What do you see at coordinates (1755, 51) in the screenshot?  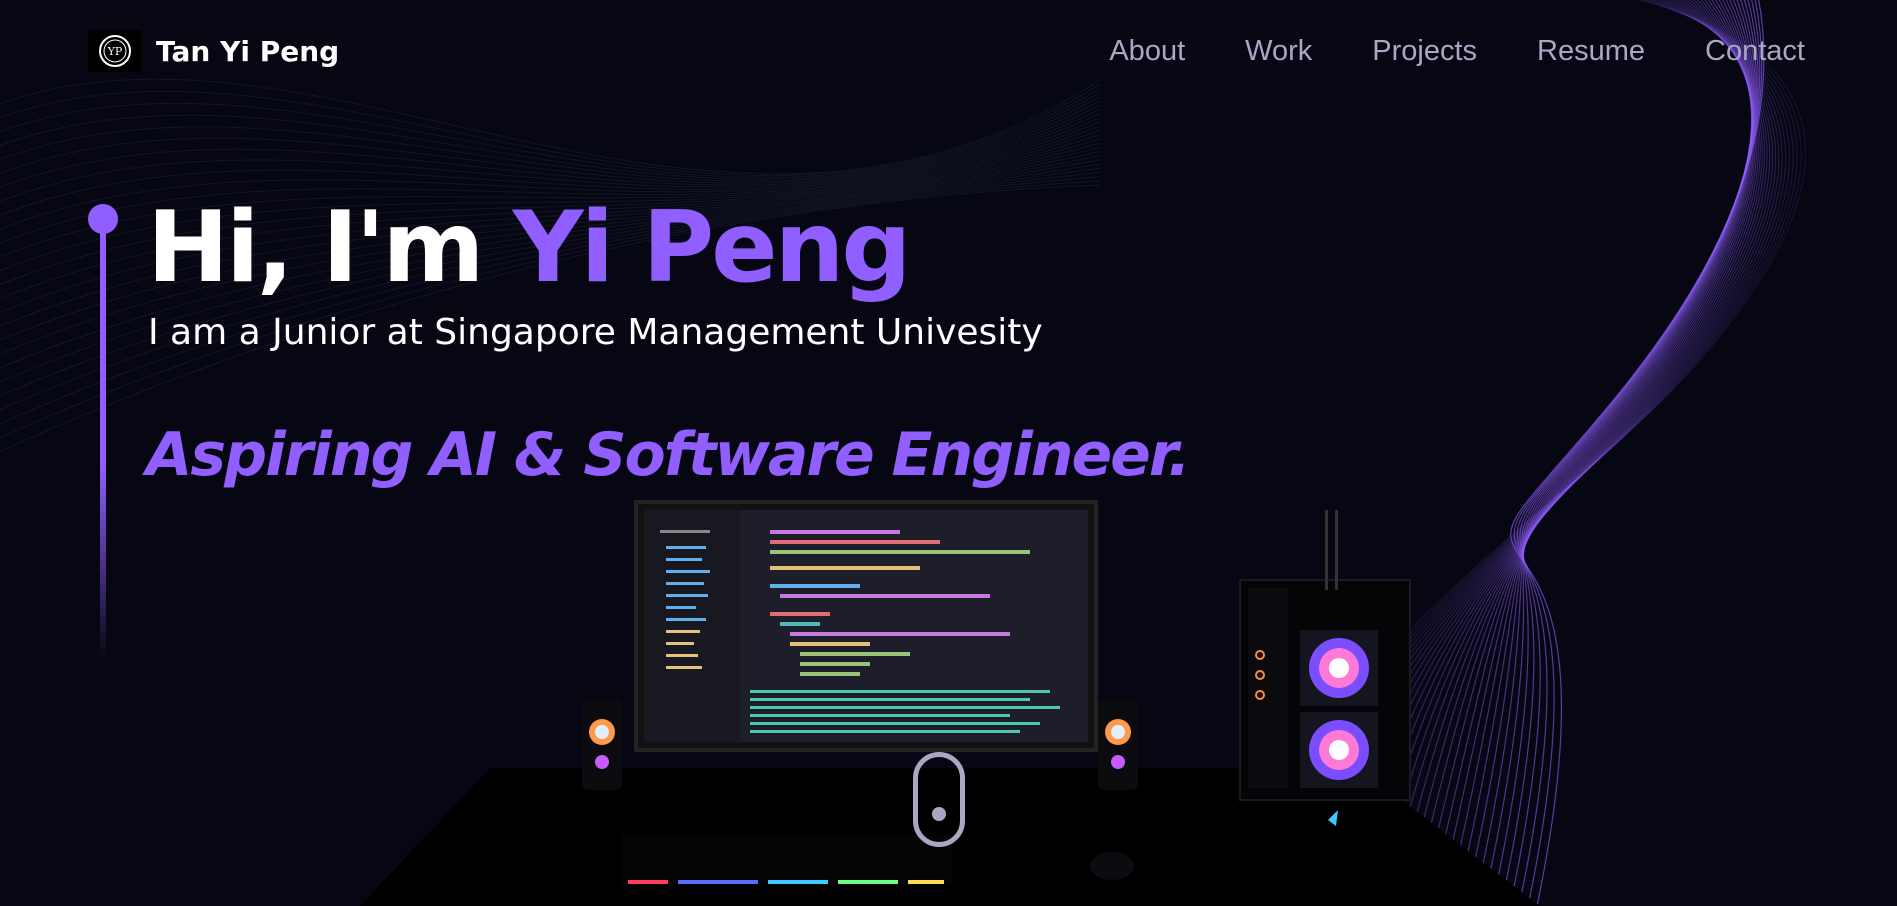 I see `nav-contact: Contact` at bounding box center [1755, 51].